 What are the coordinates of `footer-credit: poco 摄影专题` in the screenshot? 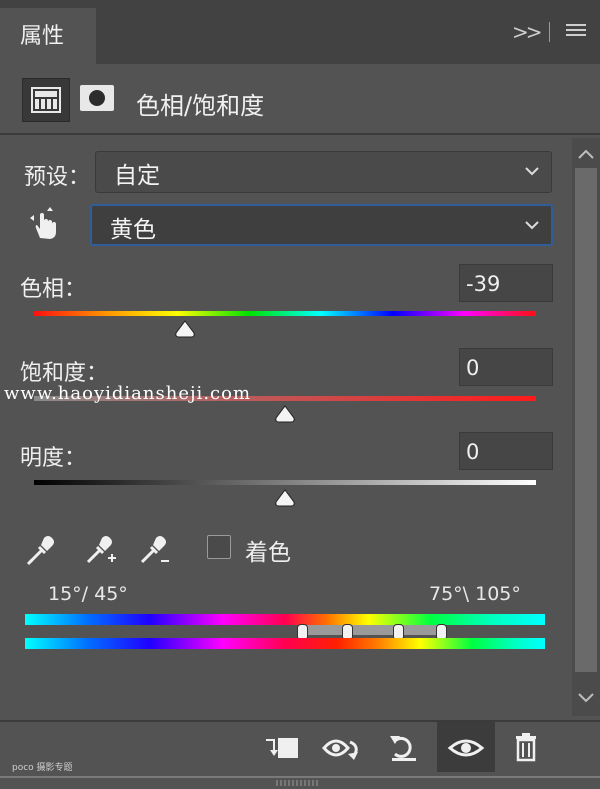 It's located at (42, 768).